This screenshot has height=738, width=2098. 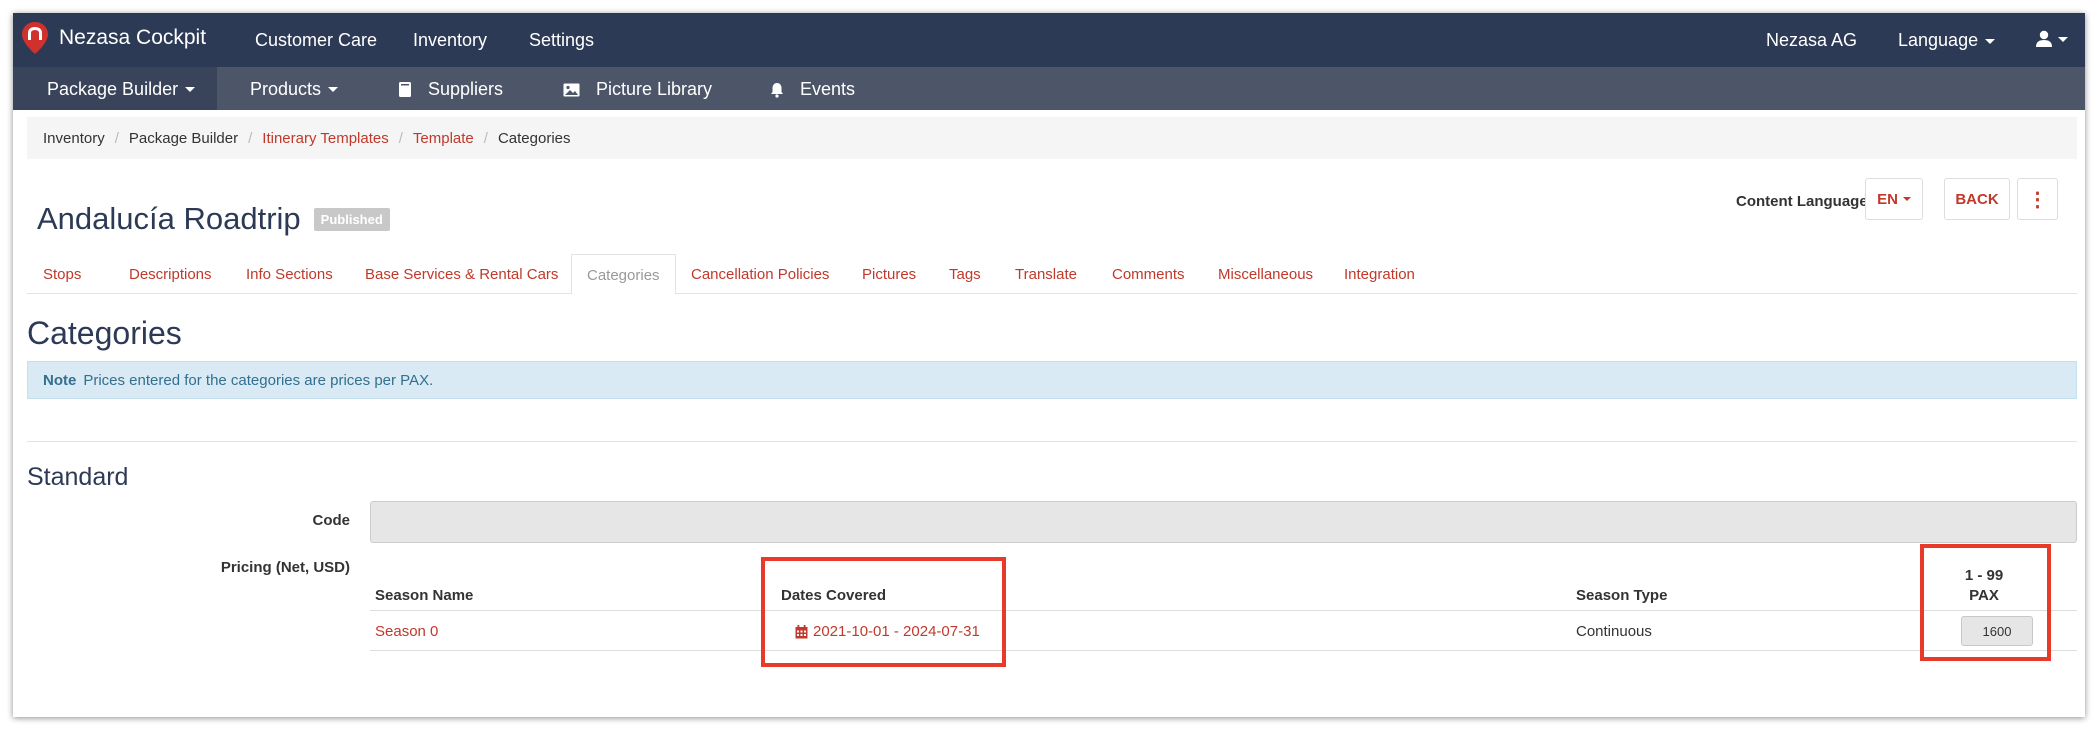 What do you see at coordinates (74, 138) in the screenshot?
I see `breadcrumb-inventory: Inventory` at bounding box center [74, 138].